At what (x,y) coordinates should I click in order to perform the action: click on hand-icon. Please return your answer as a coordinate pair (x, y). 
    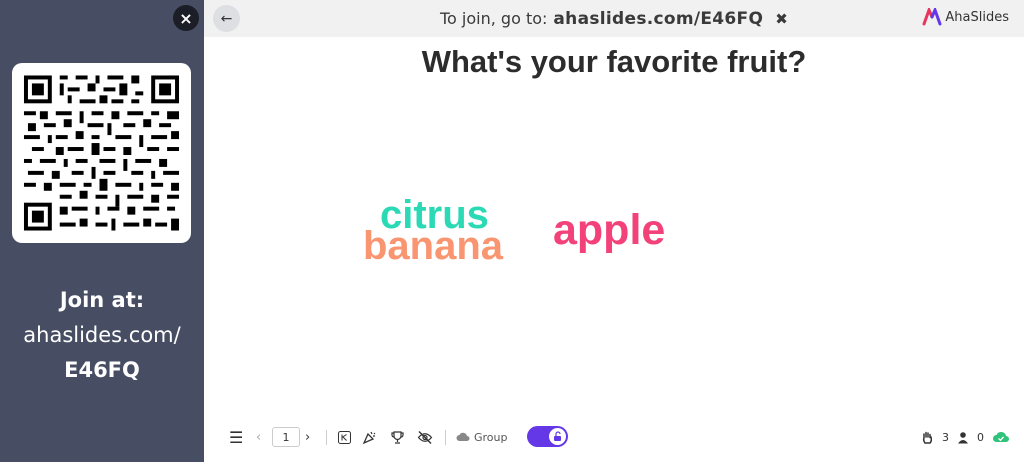
    Looking at the image, I should click on (927, 437).